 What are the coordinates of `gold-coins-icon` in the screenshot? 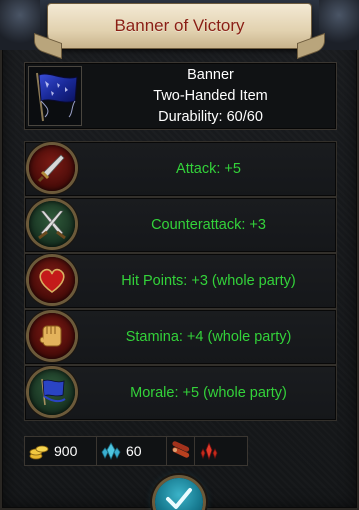 It's located at (39, 452).